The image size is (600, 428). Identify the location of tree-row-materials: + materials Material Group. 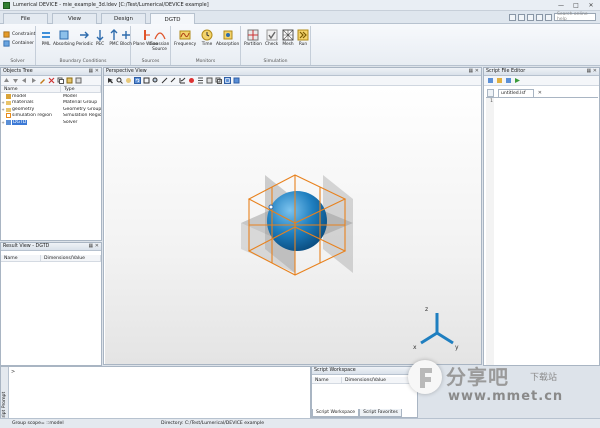
(51, 103).